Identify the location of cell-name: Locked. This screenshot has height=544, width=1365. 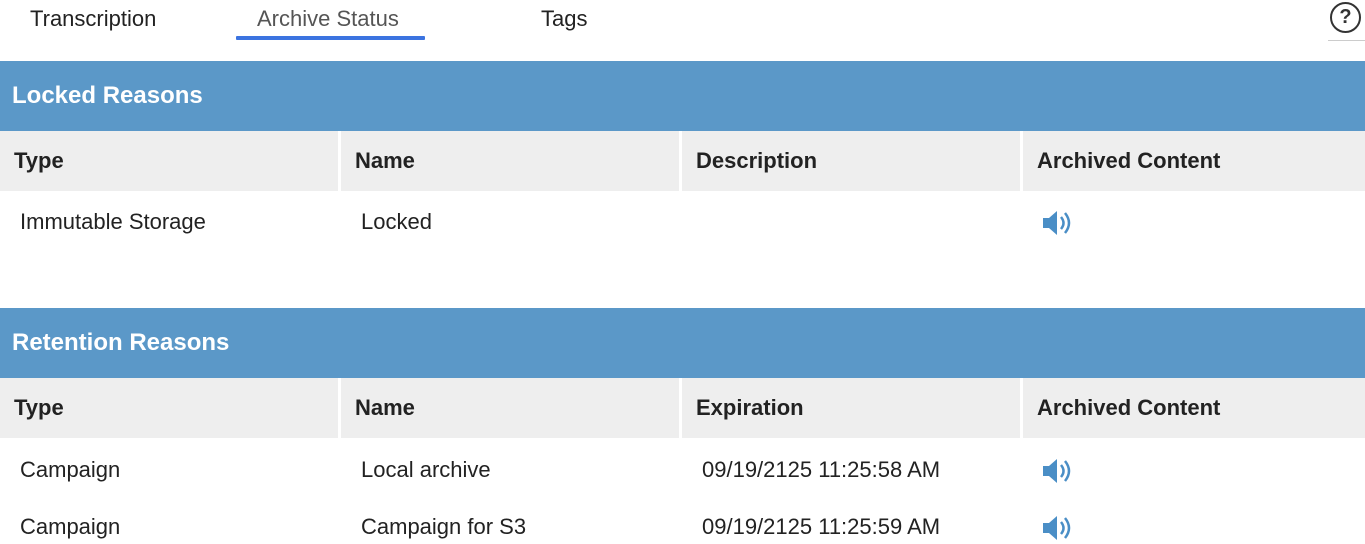
(396, 221).